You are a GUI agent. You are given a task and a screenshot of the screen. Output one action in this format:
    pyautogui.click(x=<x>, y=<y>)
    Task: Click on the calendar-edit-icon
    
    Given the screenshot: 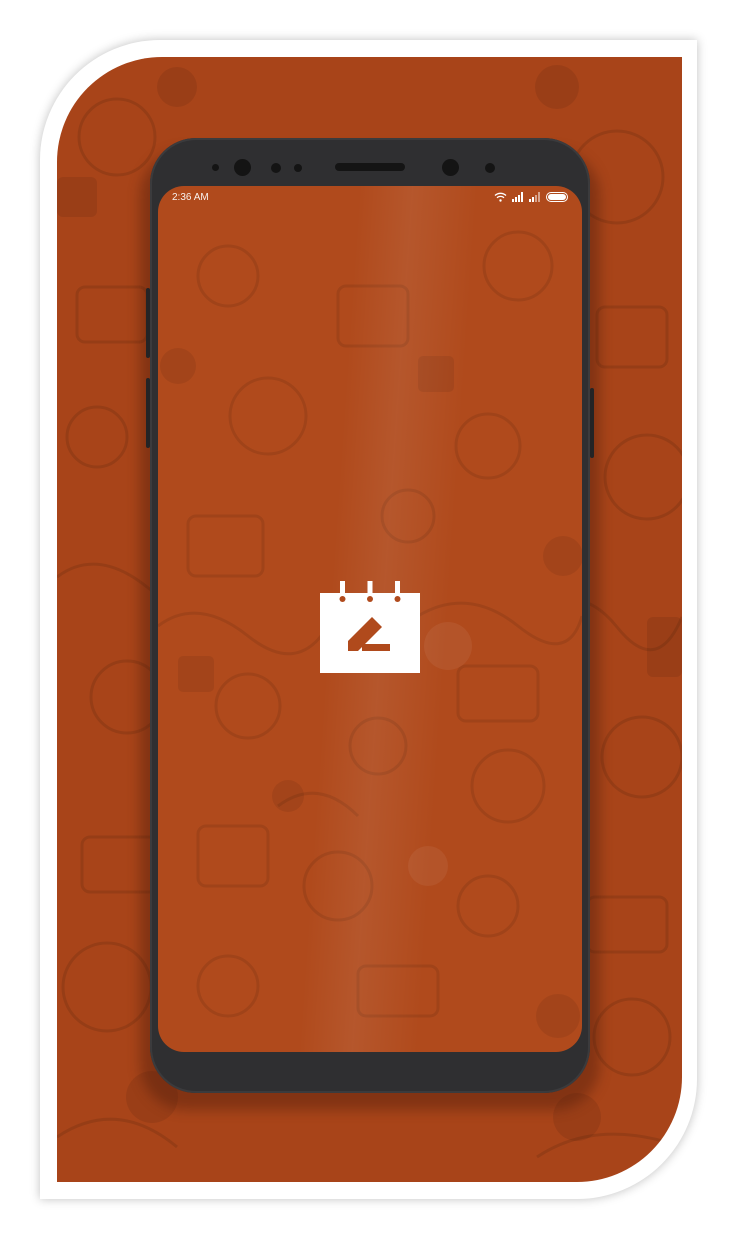 What is the action you would take?
    pyautogui.click(x=370, y=627)
    